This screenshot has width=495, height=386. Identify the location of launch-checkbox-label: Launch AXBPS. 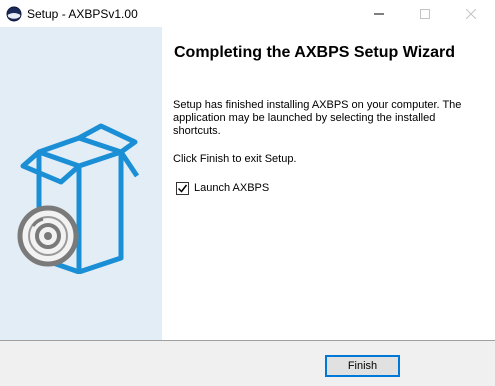
(231, 188).